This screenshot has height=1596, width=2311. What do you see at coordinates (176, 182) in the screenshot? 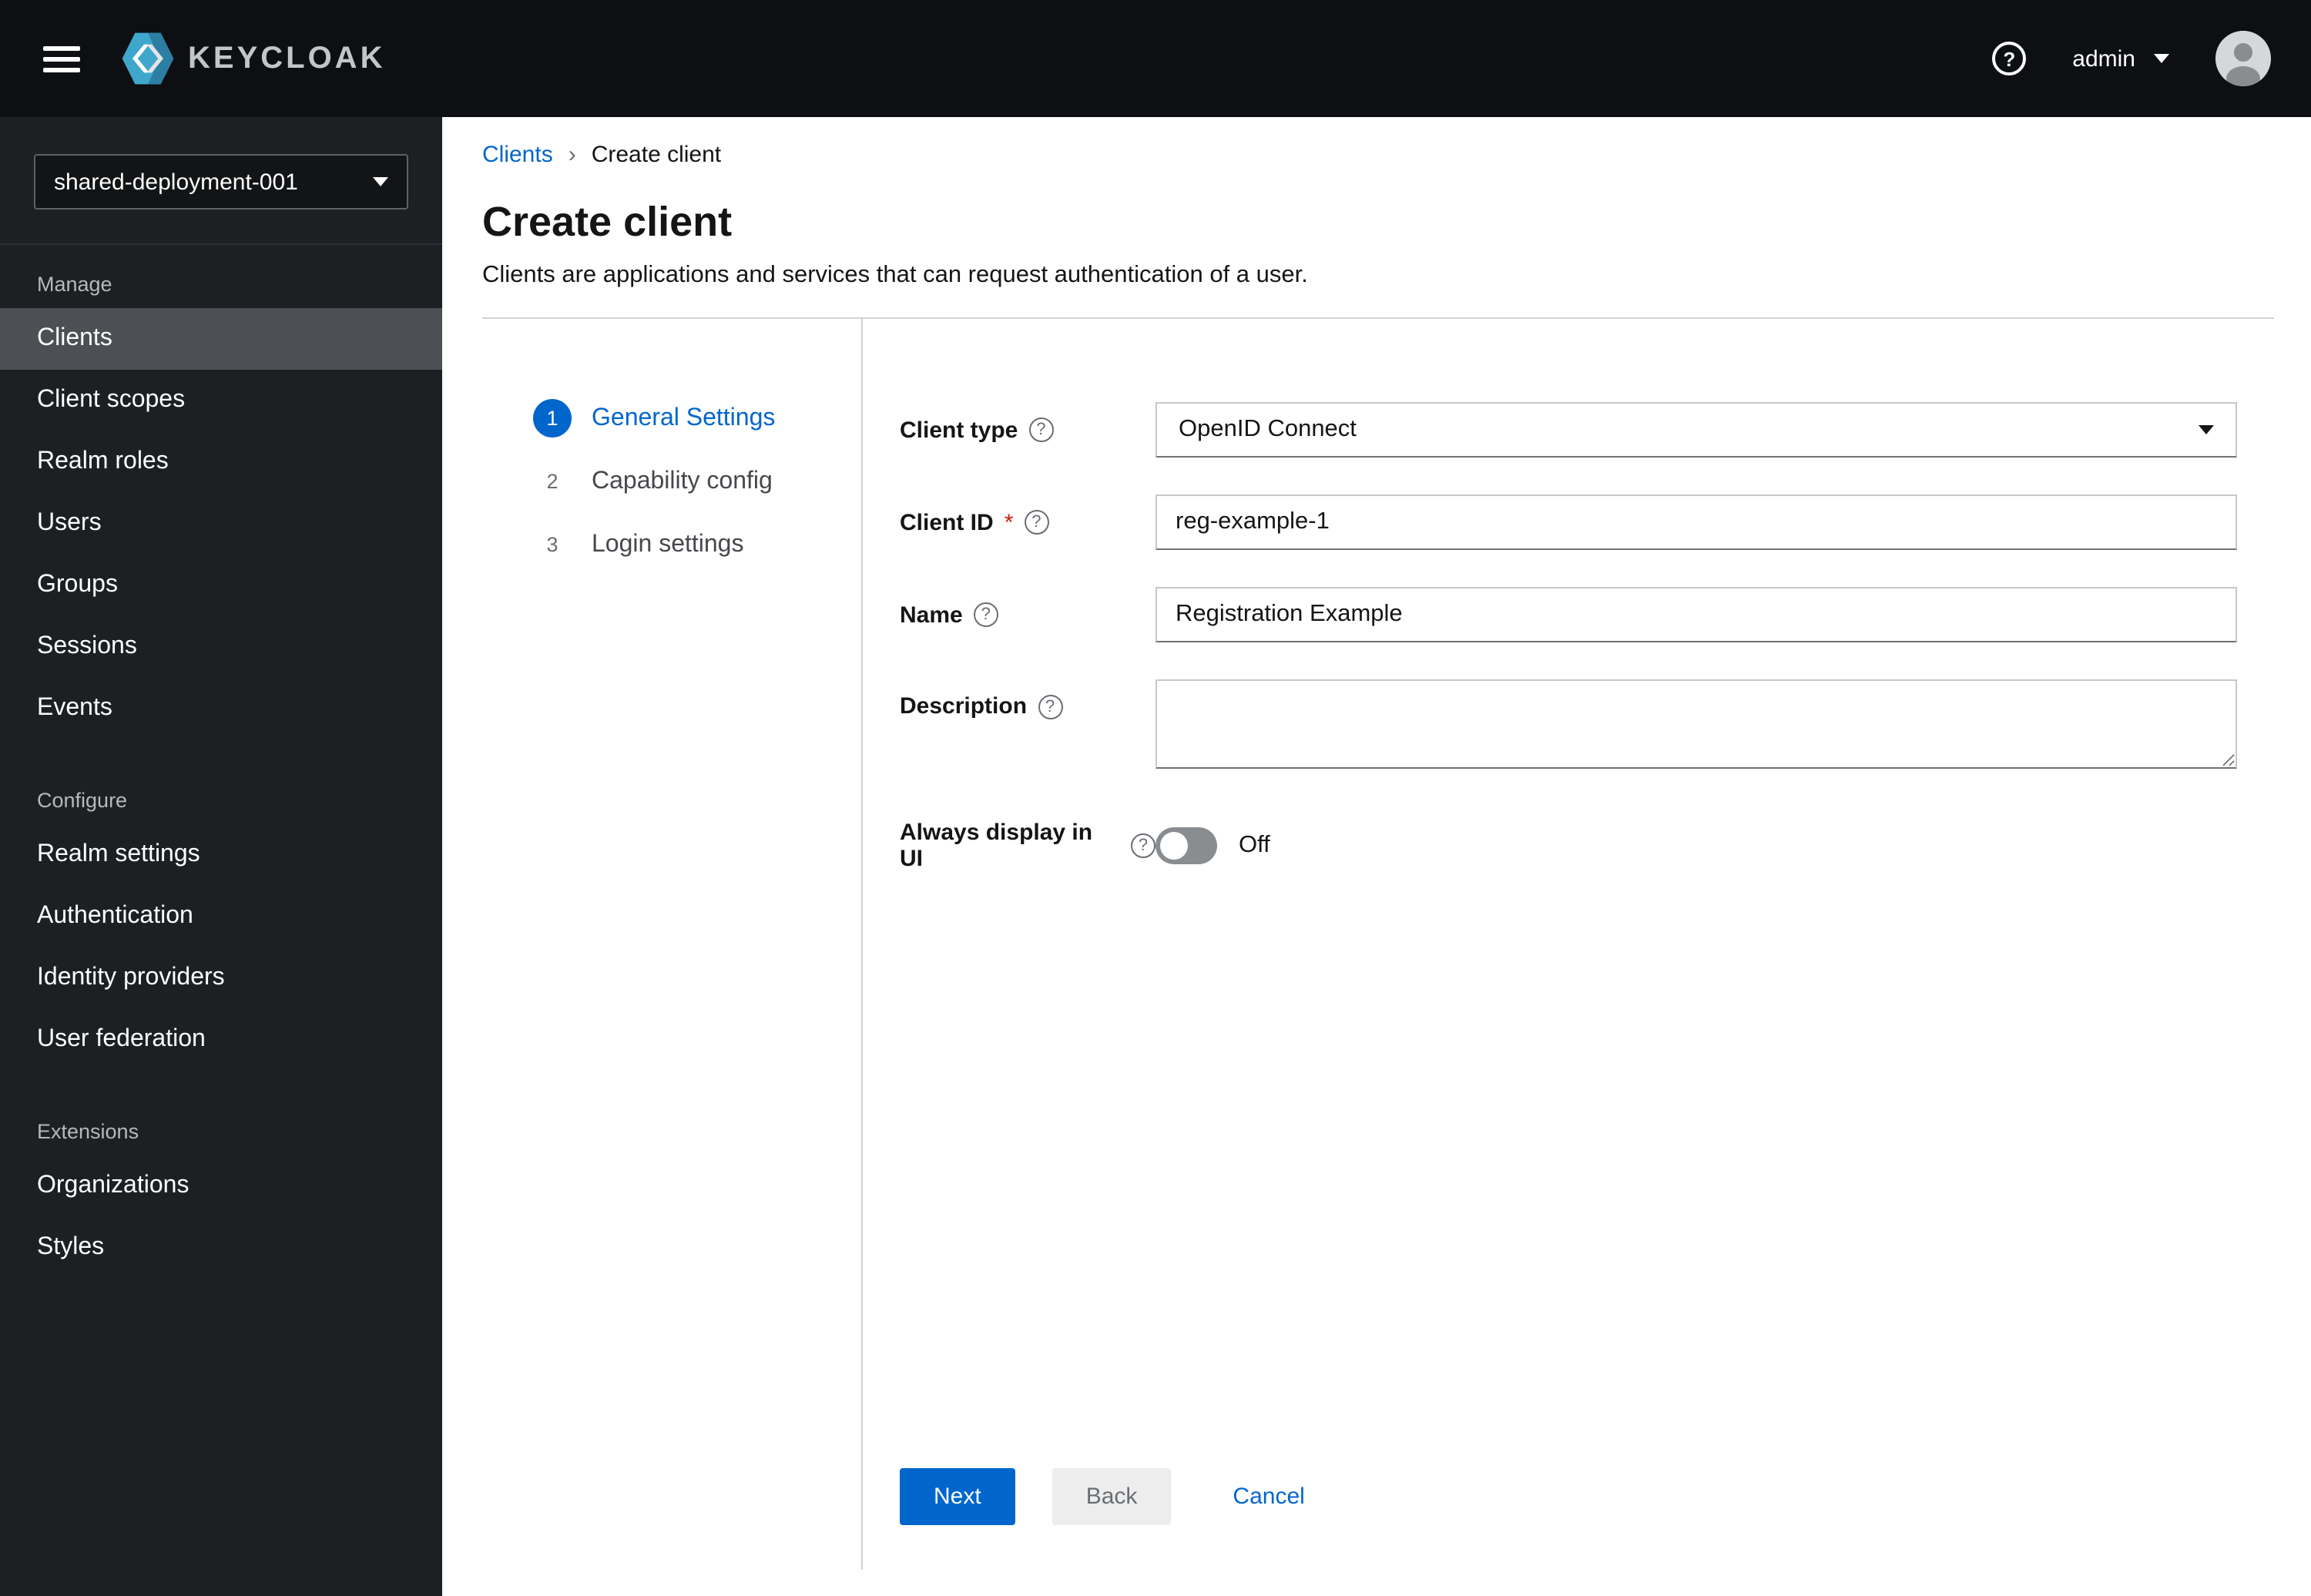
I see `realm-name: shared-deployment-001` at bounding box center [176, 182].